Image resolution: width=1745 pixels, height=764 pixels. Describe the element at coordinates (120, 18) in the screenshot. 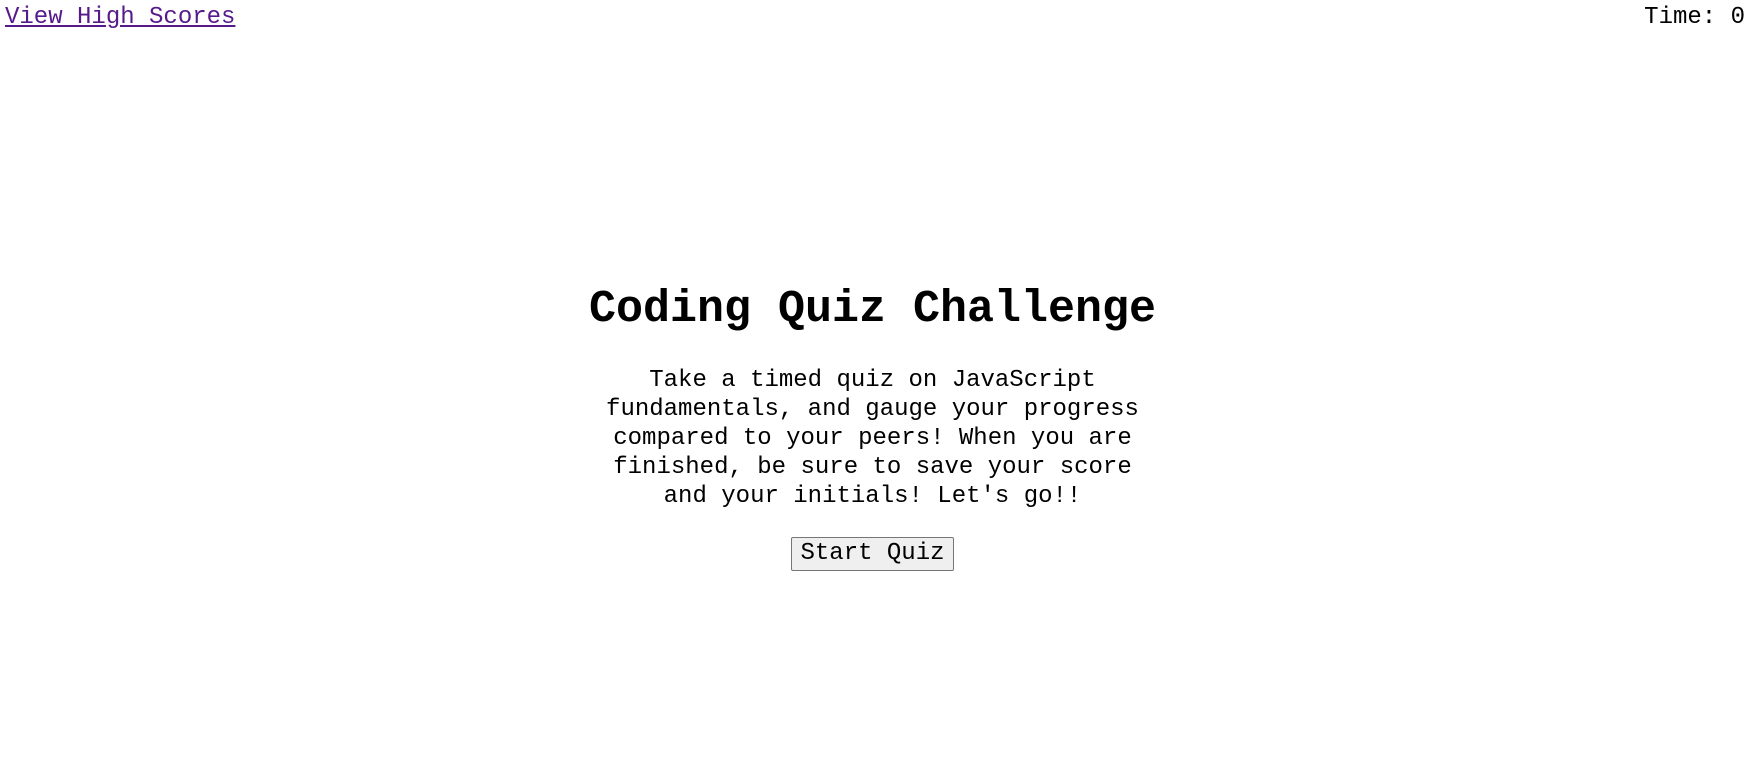

I see `view-high-scores-link: View High Scores` at that location.